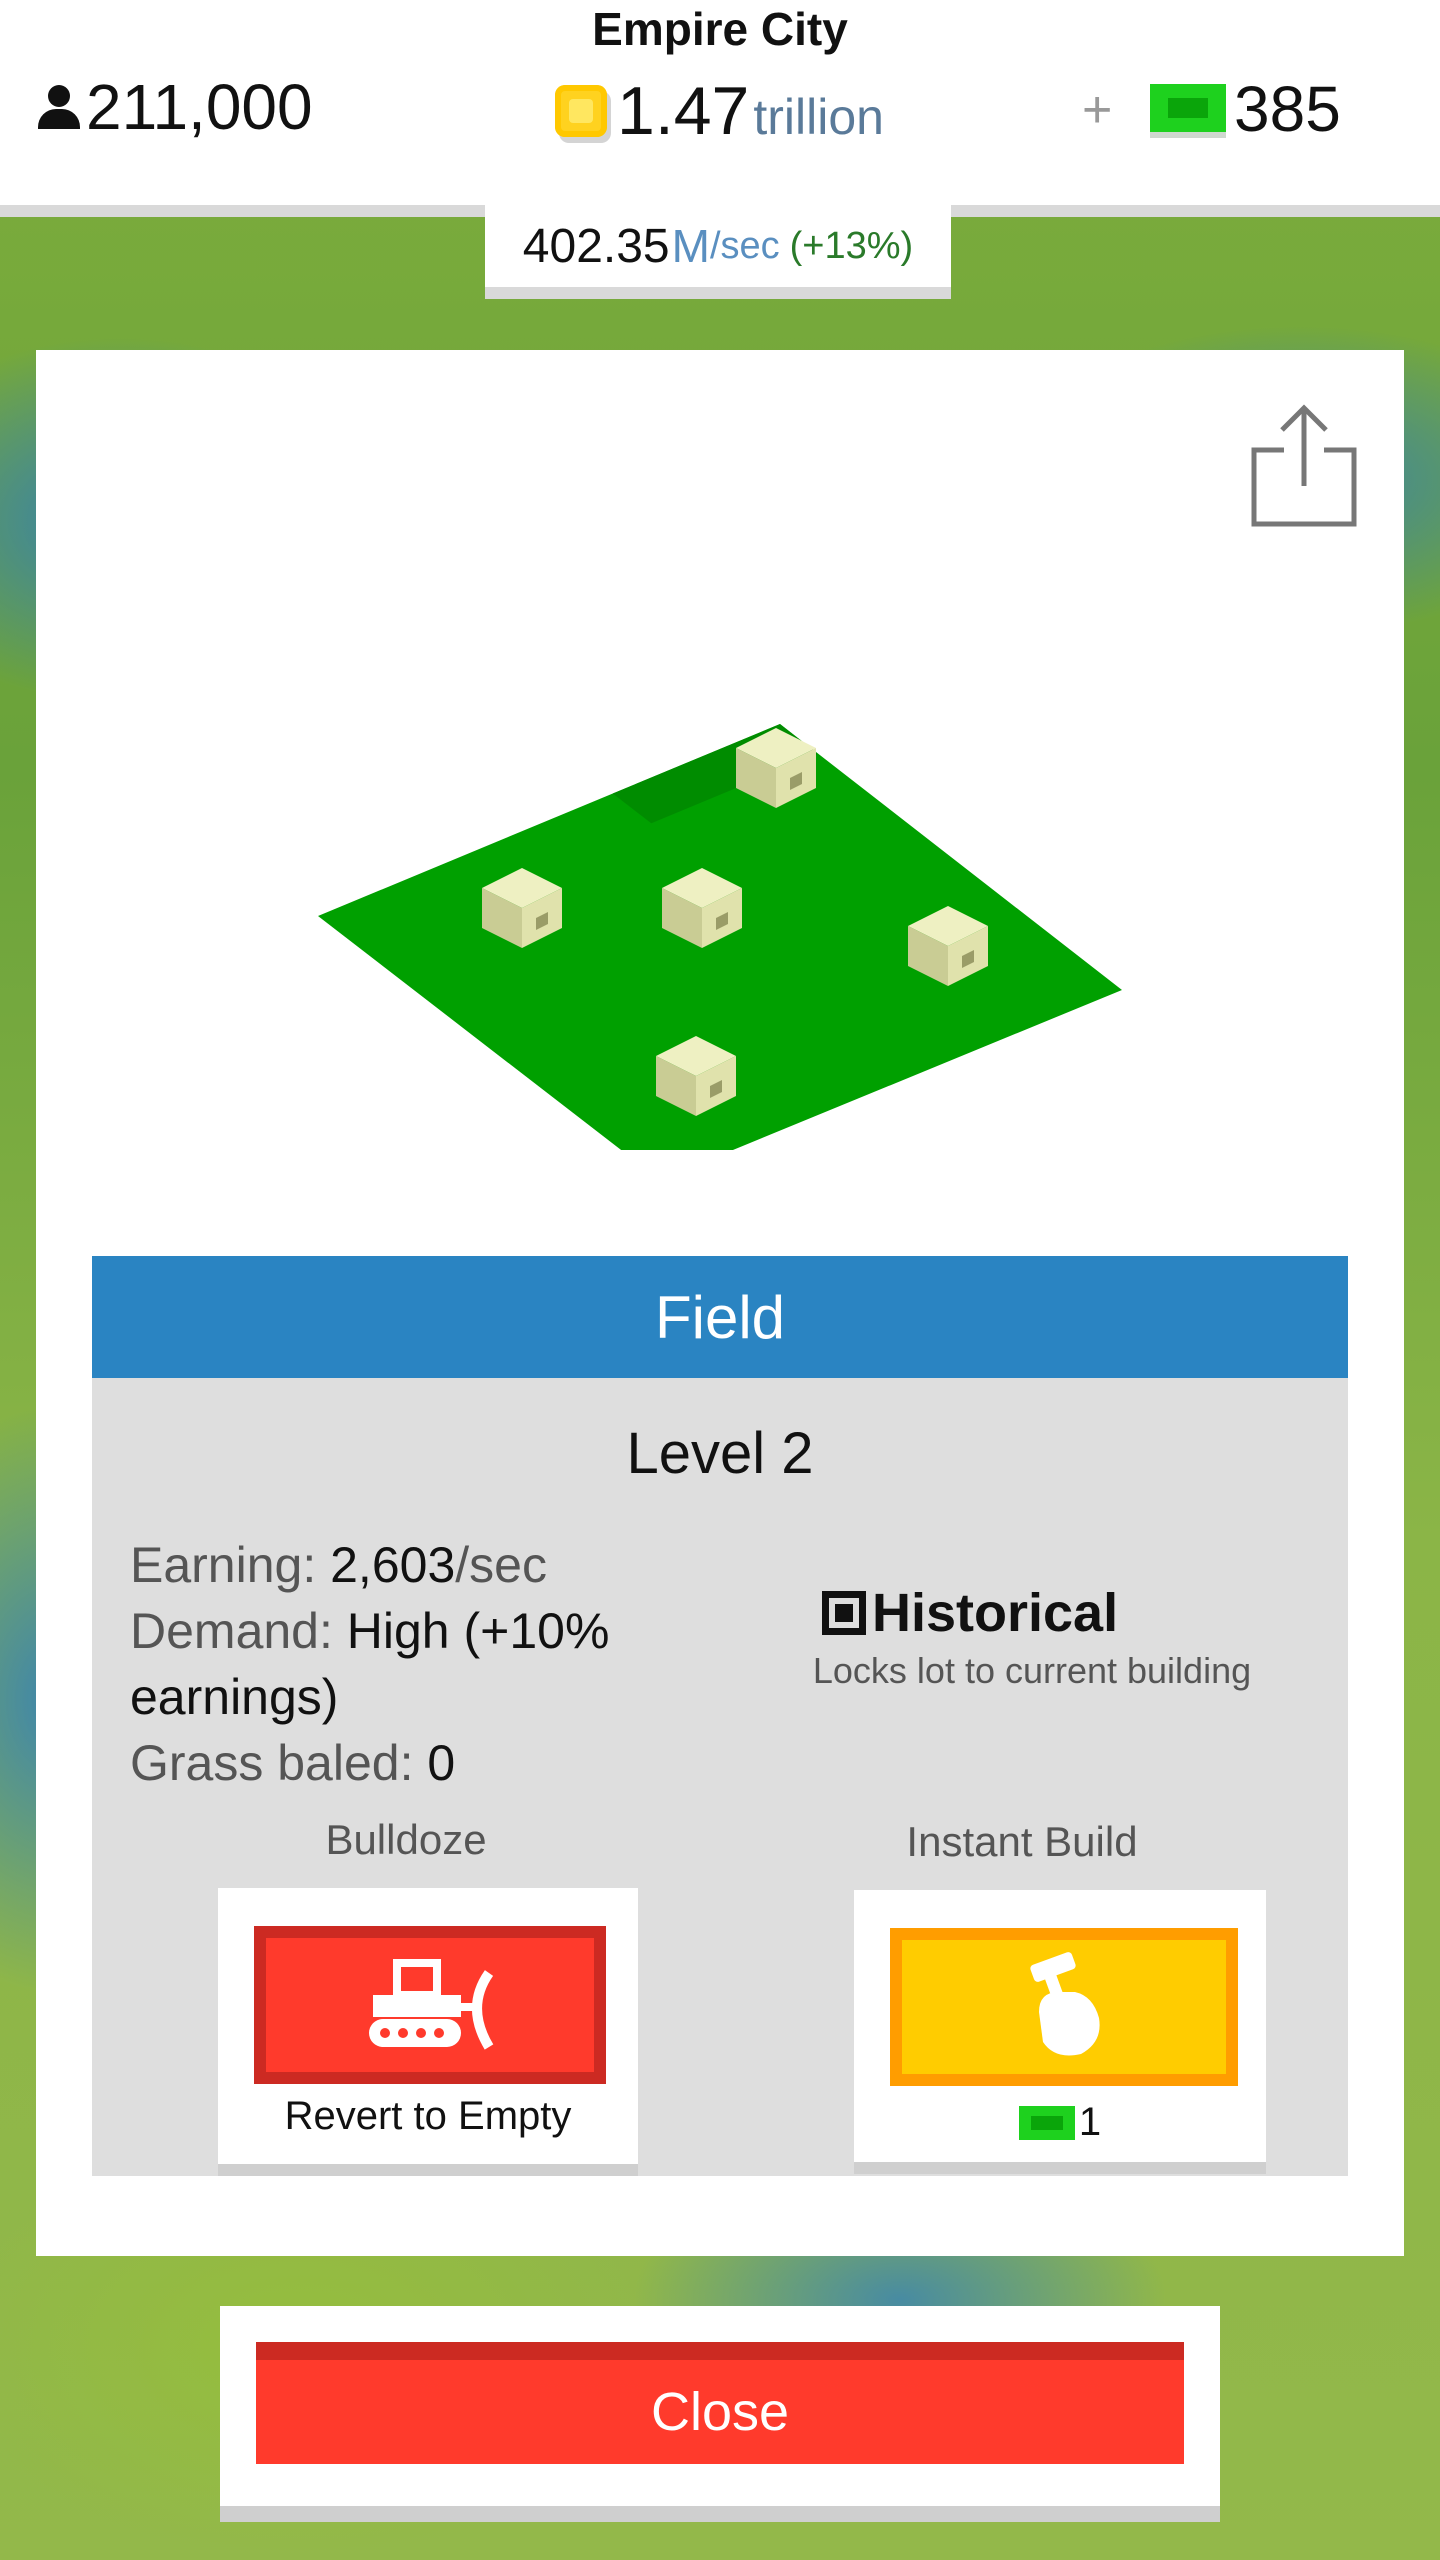 Image resolution: width=1440 pixels, height=2560 pixels. I want to click on income-rate: 402.35 M /sec (+13%), so click(718, 252).